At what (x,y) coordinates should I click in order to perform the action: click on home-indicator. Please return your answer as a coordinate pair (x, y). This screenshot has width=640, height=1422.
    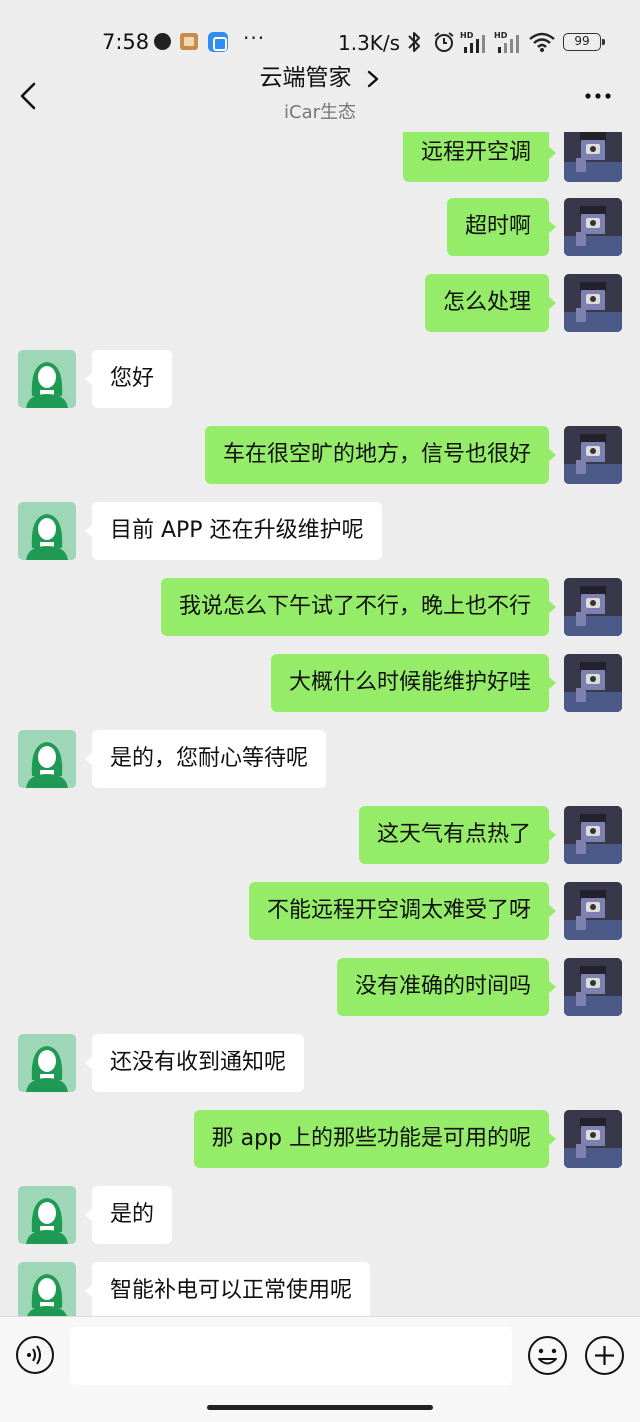
    Looking at the image, I should click on (320, 1407).